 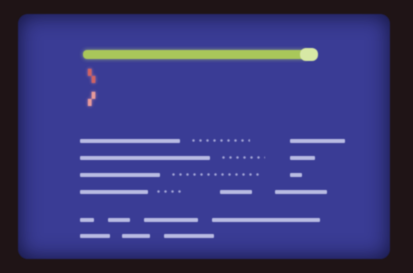 I want to click on title-bar, so click(x=195, y=54).